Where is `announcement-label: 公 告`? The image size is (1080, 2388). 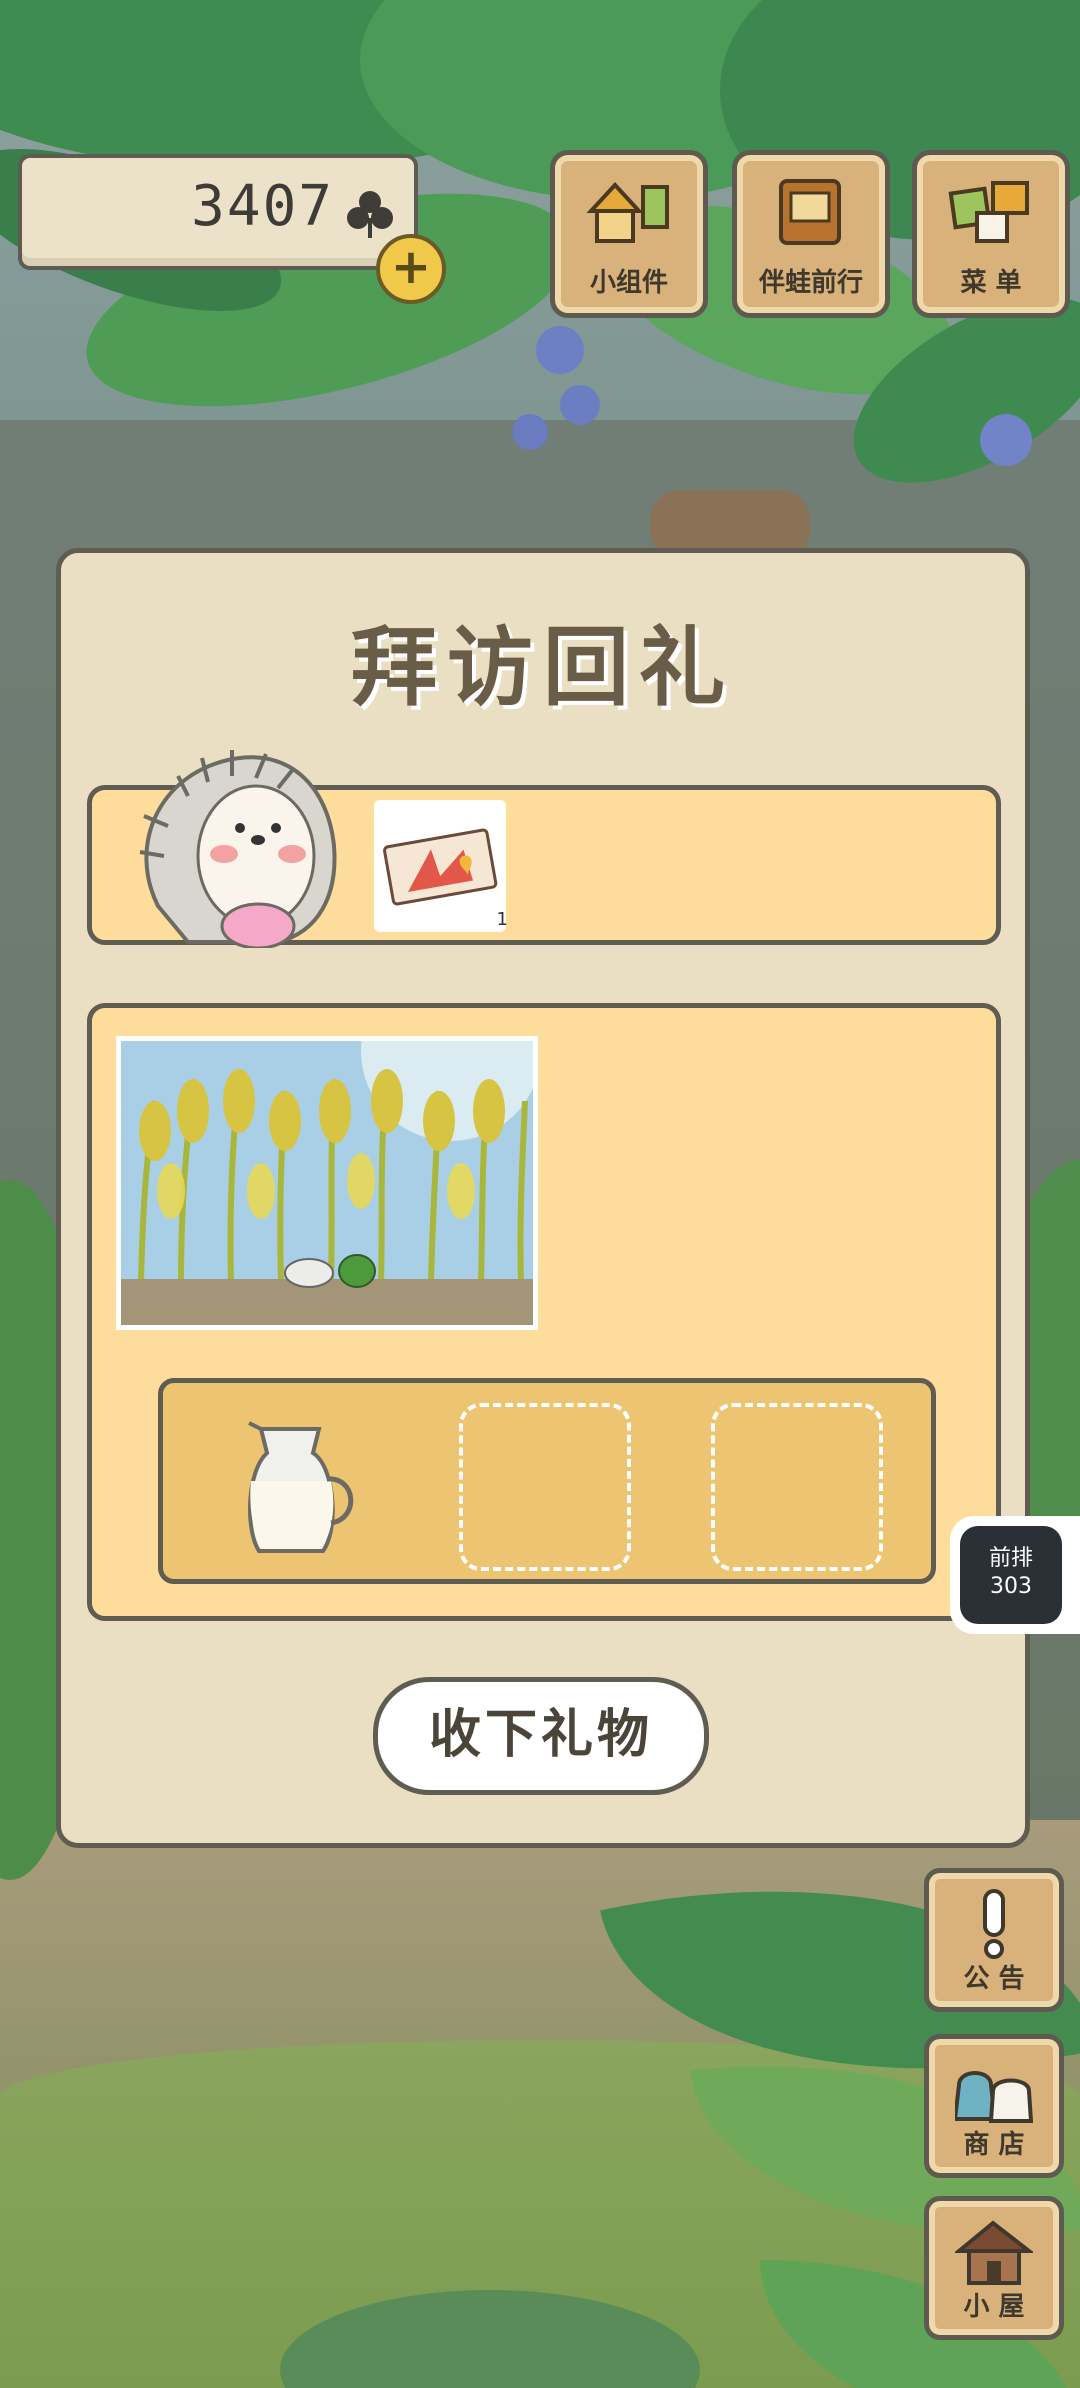 announcement-label: 公 告 is located at coordinates (994, 1979).